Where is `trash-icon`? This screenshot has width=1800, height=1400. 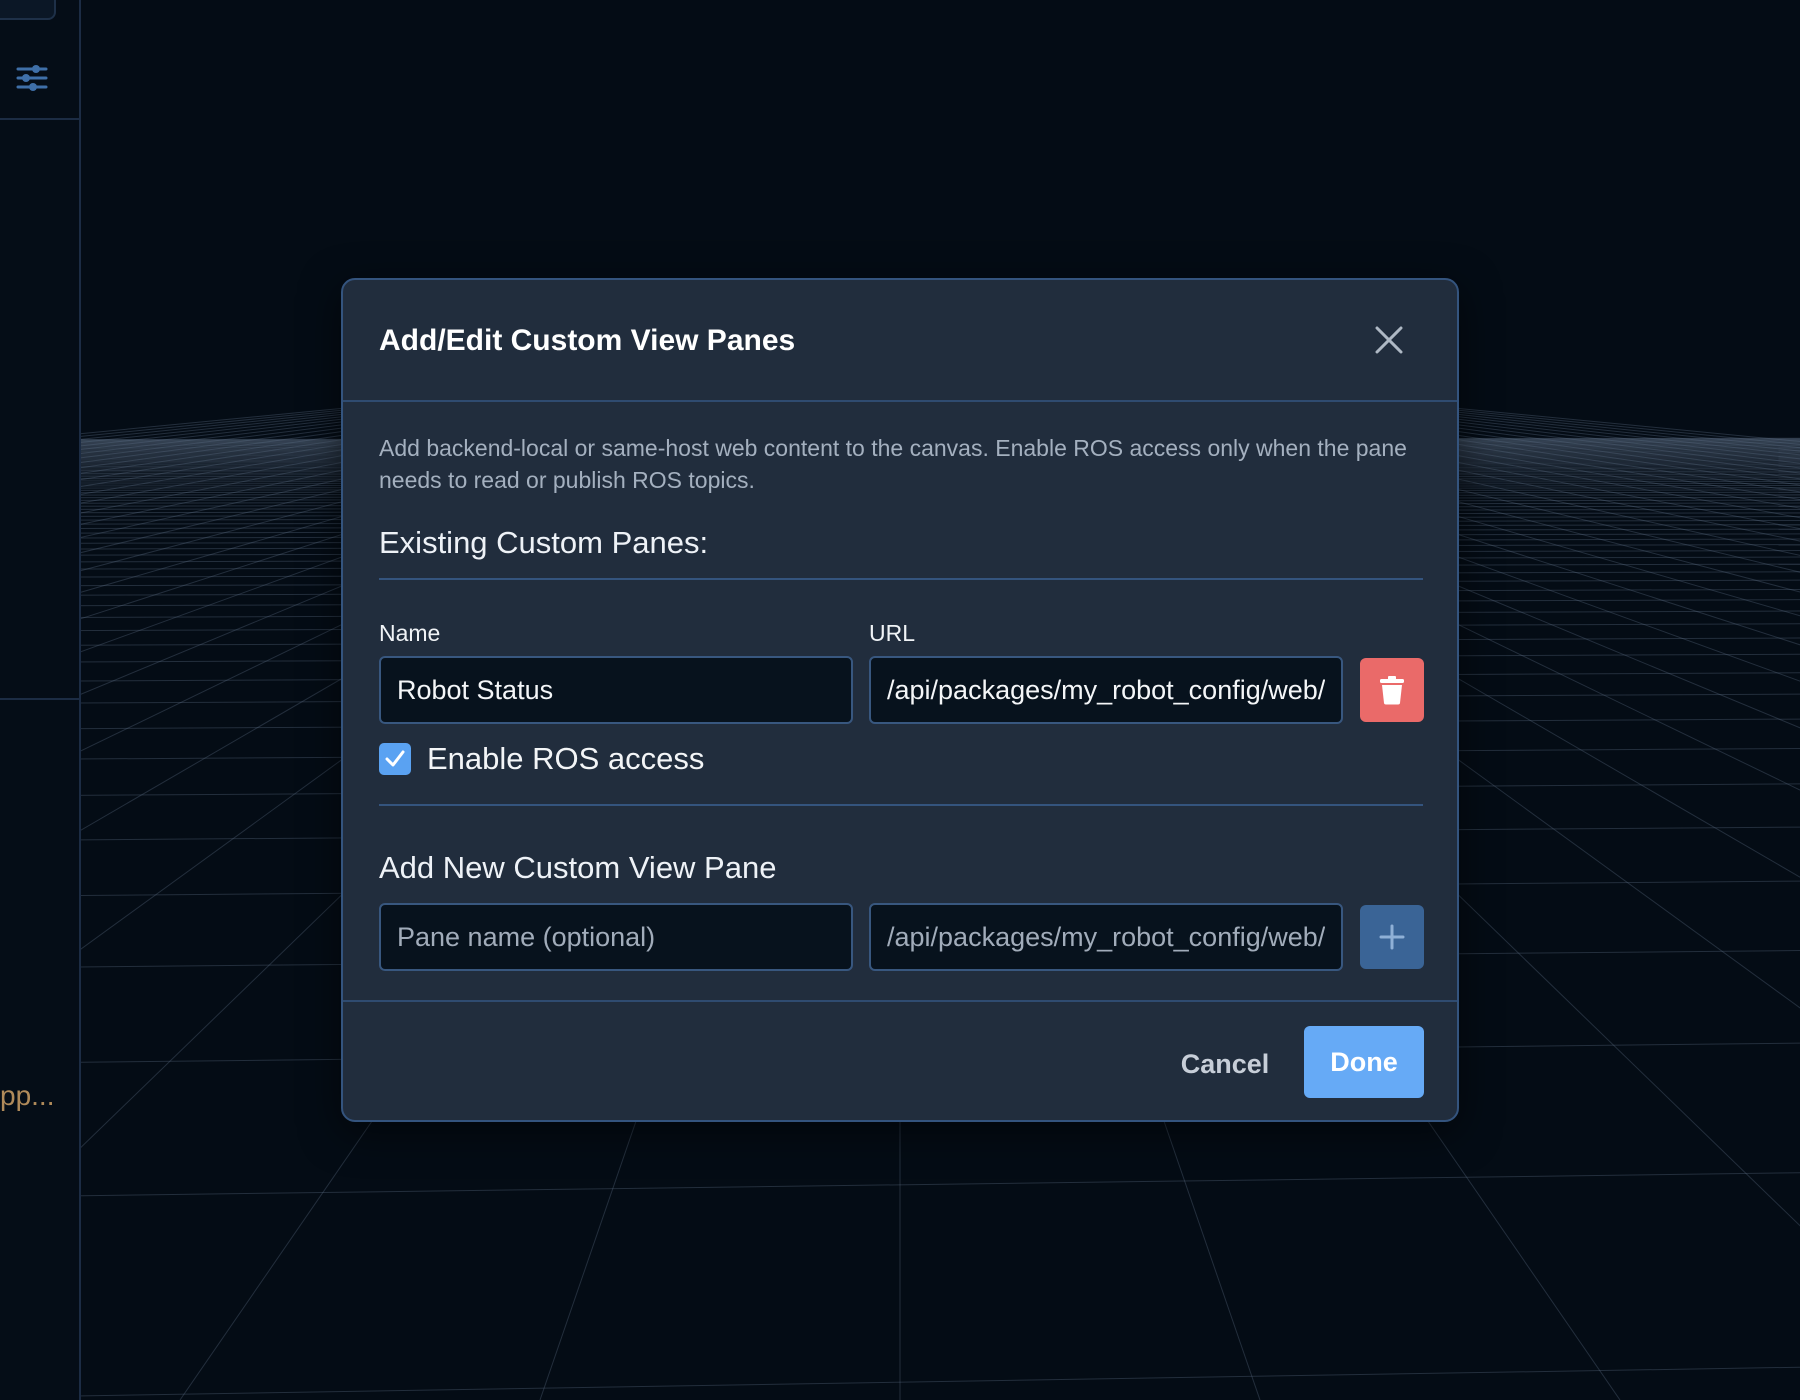
trash-icon is located at coordinates (1392, 690).